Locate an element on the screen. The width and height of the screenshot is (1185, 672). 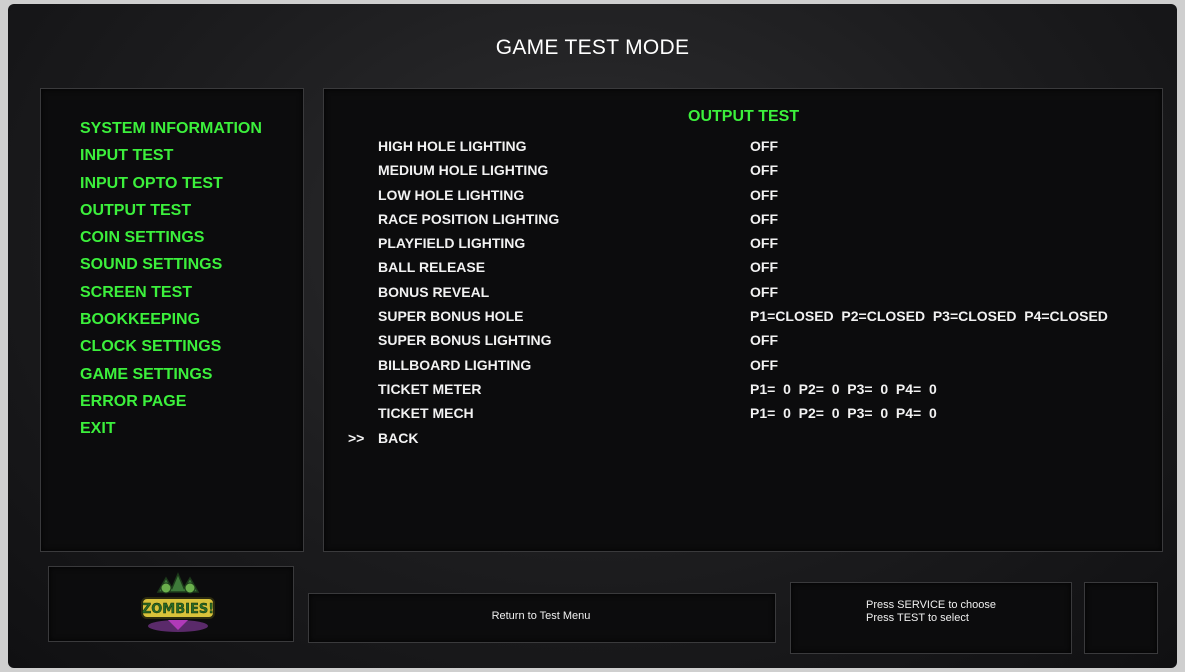
selection-cursor: >> is located at coordinates (356, 437).